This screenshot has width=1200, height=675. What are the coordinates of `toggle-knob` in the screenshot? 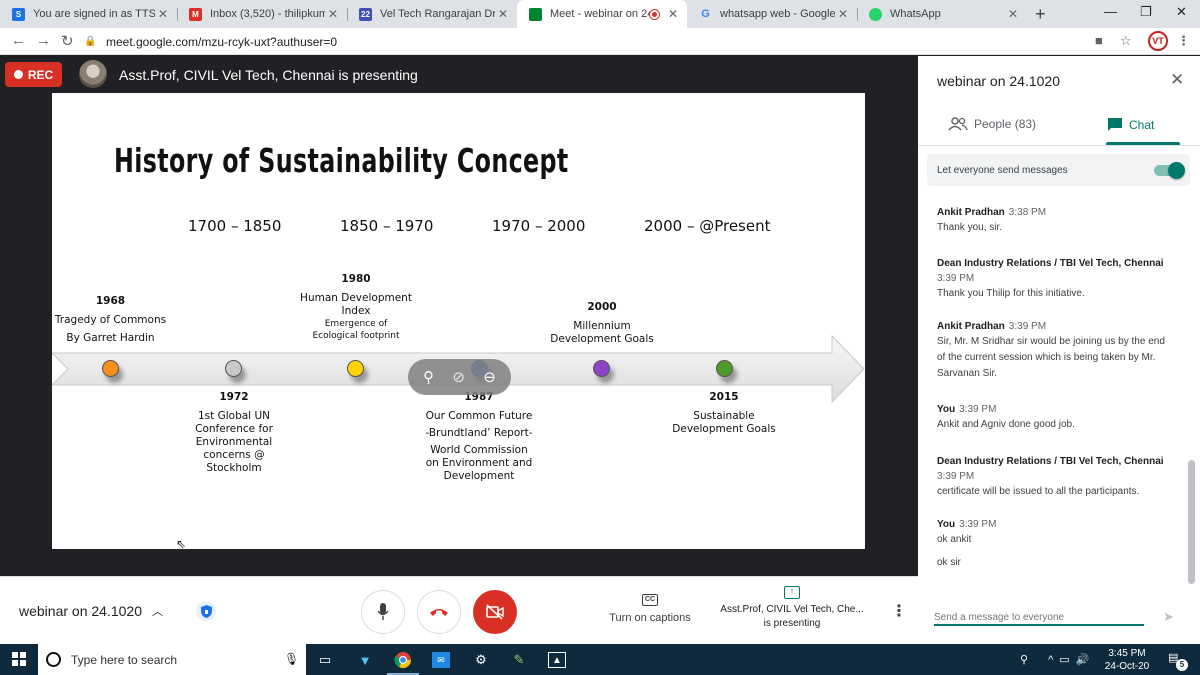 It's located at (1176, 170).